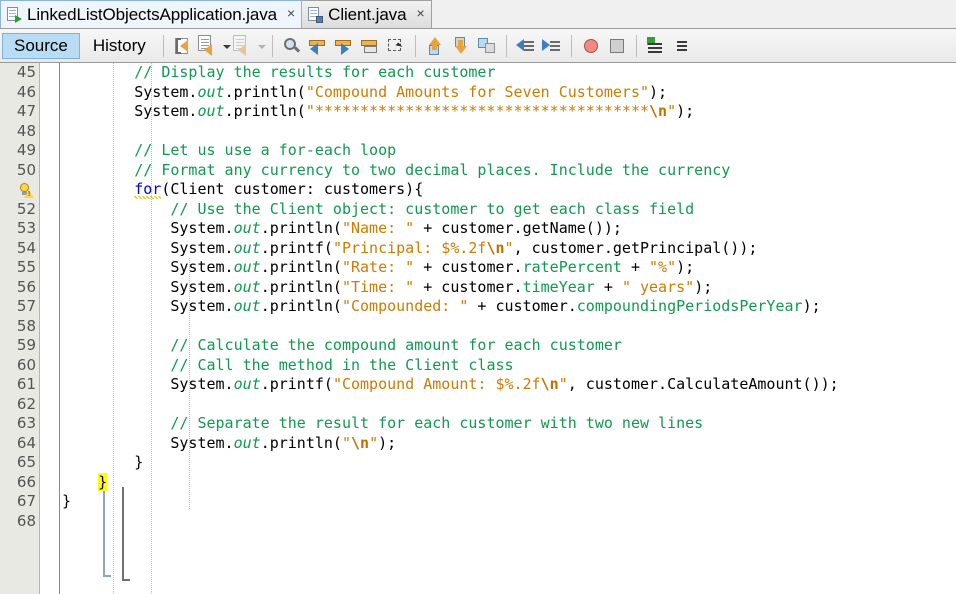  I want to click on find-next-icon, so click(344, 46).